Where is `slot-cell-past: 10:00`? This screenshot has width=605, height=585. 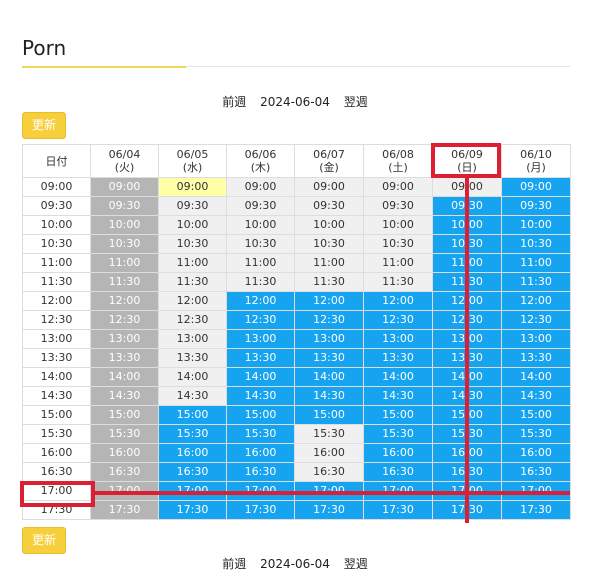 slot-cell-past: 10:00 is located at coordinates (124, 225).